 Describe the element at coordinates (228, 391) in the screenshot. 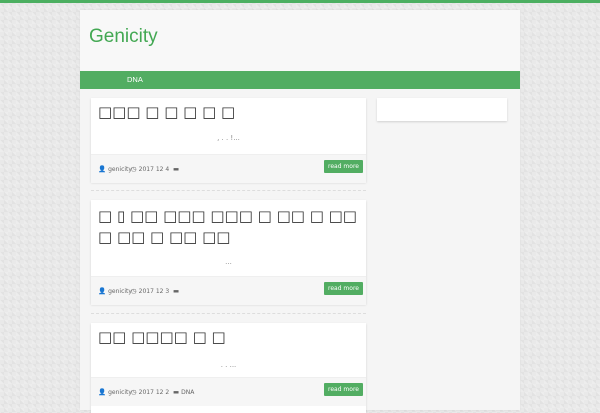

I see `post-meta: 👤 genicity ◷ 2017 12 2 ▬ DNA read more` at that location.